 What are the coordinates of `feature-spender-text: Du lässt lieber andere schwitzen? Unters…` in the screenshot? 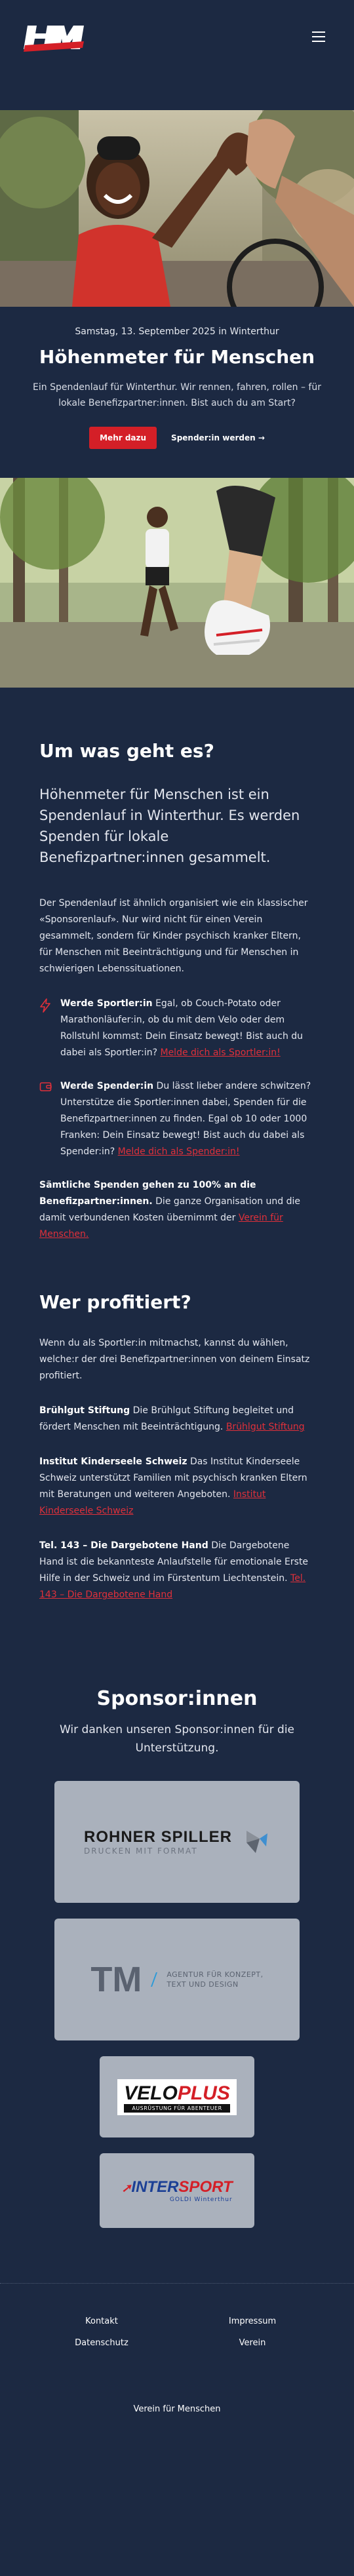 It's located at (185, 1119).